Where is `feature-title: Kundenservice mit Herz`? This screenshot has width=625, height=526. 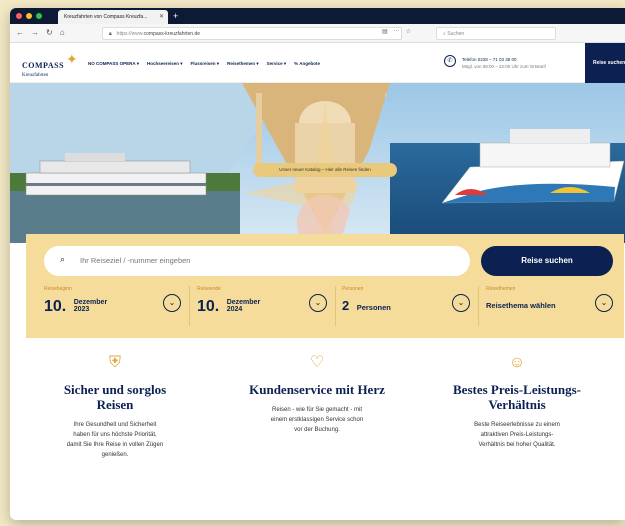
feature-title: Kundenservice mit Herz is located at coordinates (317, 389).